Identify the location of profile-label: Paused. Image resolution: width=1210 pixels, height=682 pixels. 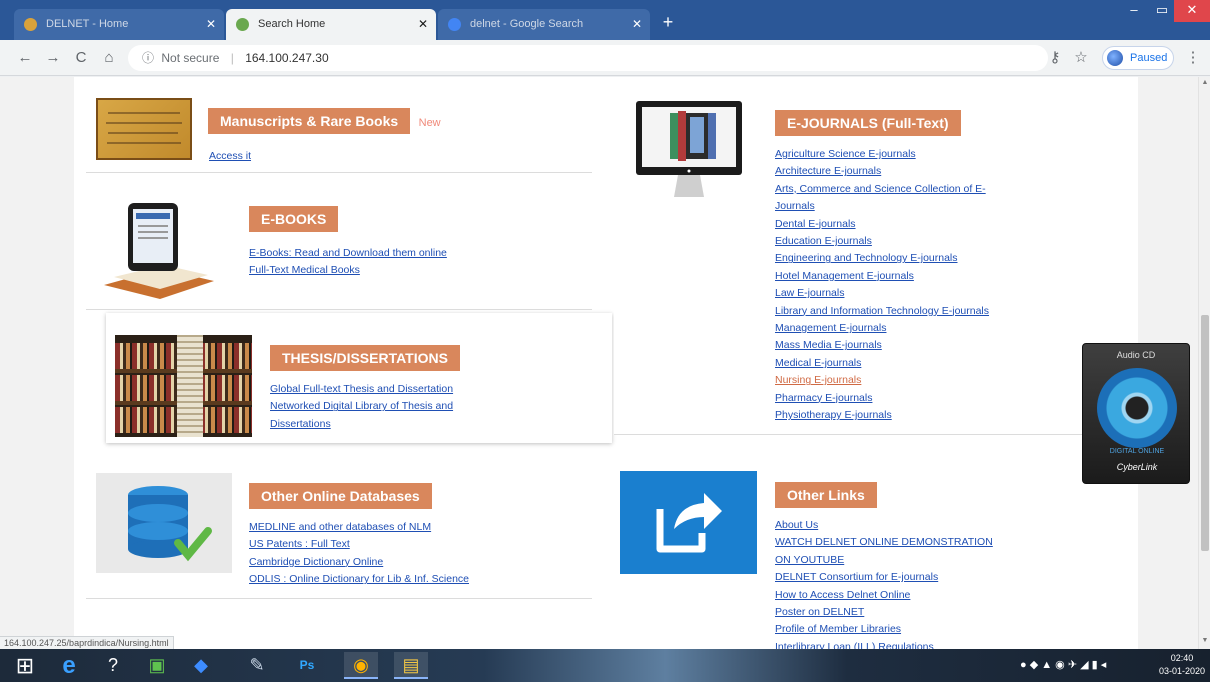
(1149, 58).